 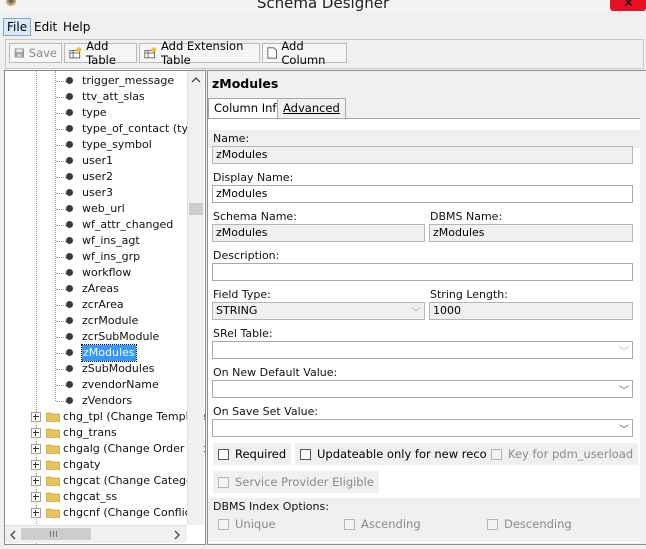 I want to click on scroll-up-icon, so click(x=196, y=80).